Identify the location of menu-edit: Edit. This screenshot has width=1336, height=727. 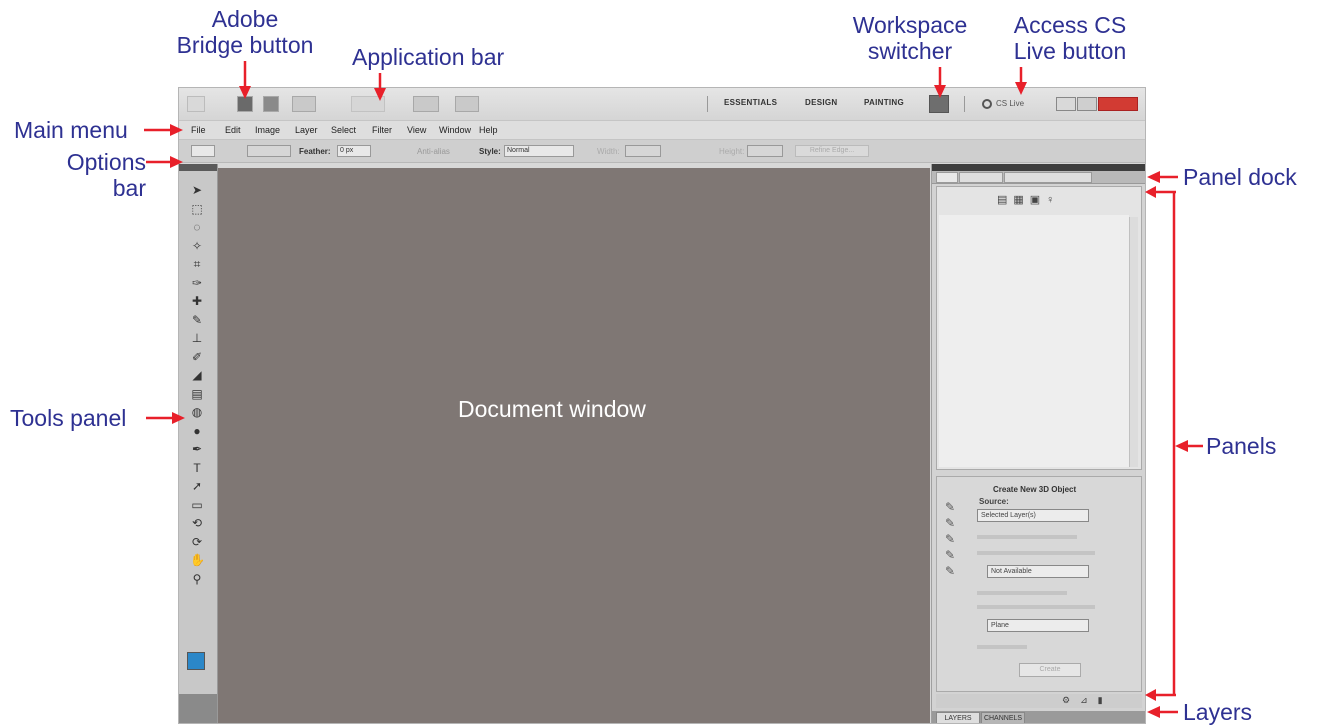
(233, 130).